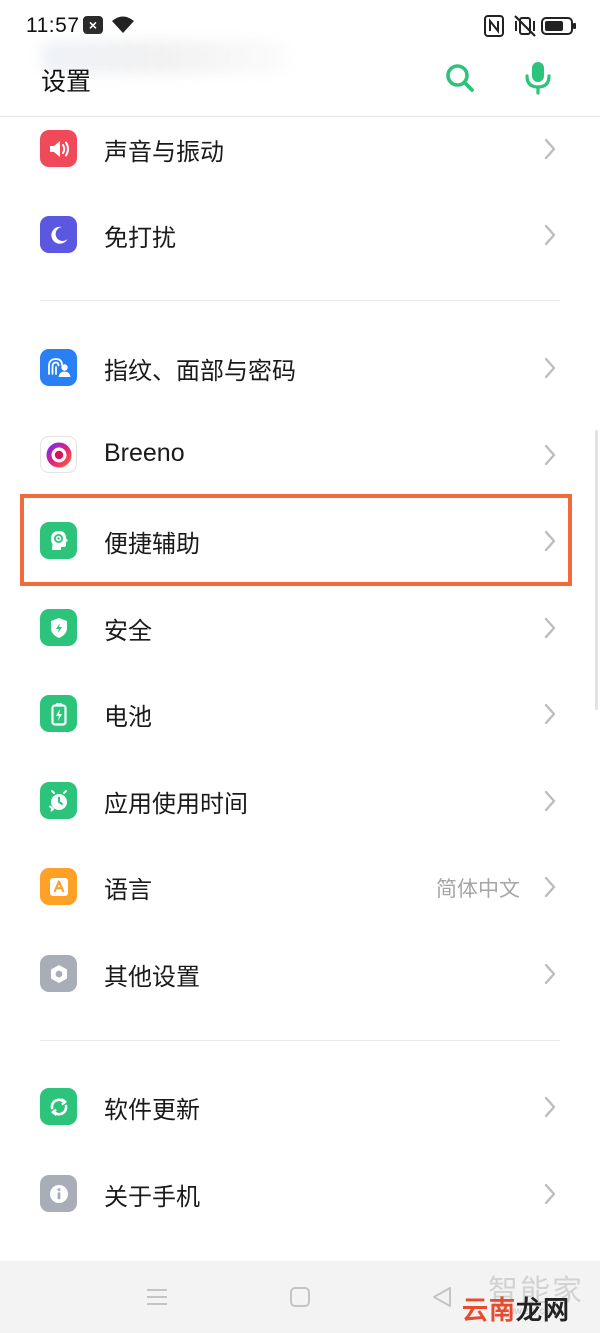  Describe the element at coordinates (128, 631) in the screenshot. I see `settings-item-label: 安全` at that location.